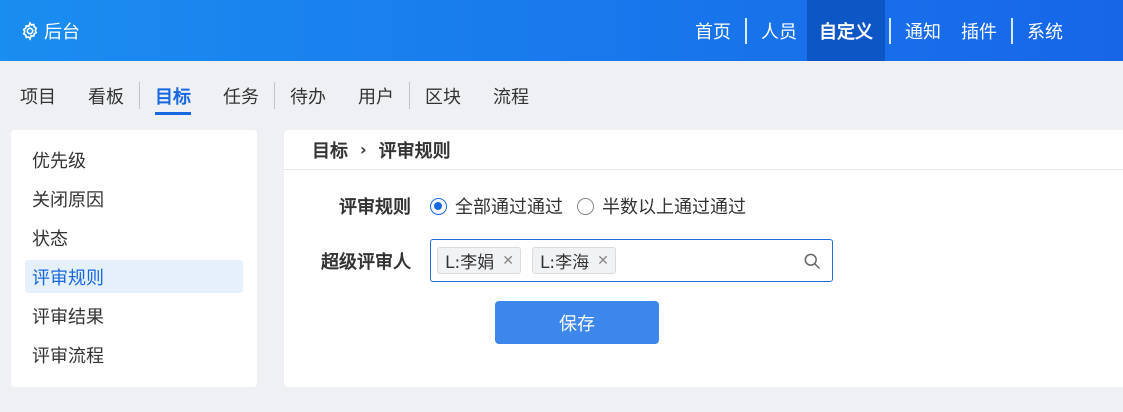 The image size is (1123, 412). Describe the element at coordinates (134, 258) in the screenshot. I see `sidebar: 优先级 关闭原因 状态 评审规则 评审结果 评审流程` at that location.